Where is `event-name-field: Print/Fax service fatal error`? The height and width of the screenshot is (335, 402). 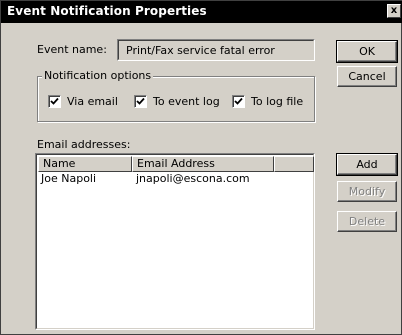
event-name-field: Print/Fax service fatal error is located at coordinates (216, 50).